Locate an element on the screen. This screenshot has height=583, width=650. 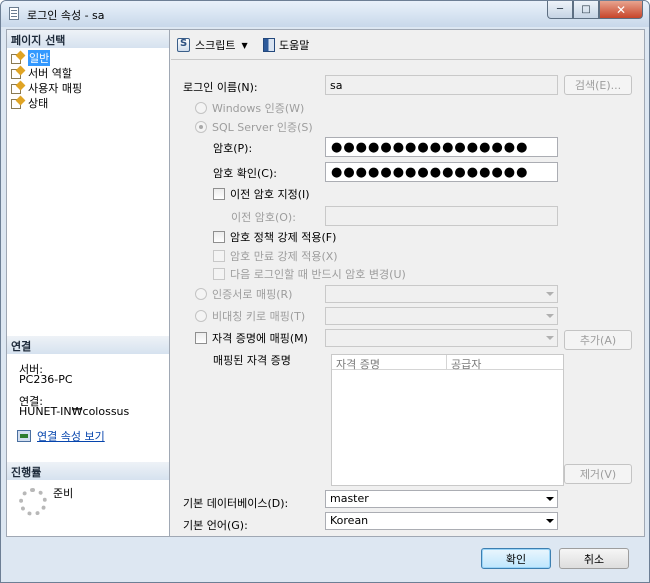
toolbar: 스크립트 ▼ 도움말 is located at coordinates (407, 45).